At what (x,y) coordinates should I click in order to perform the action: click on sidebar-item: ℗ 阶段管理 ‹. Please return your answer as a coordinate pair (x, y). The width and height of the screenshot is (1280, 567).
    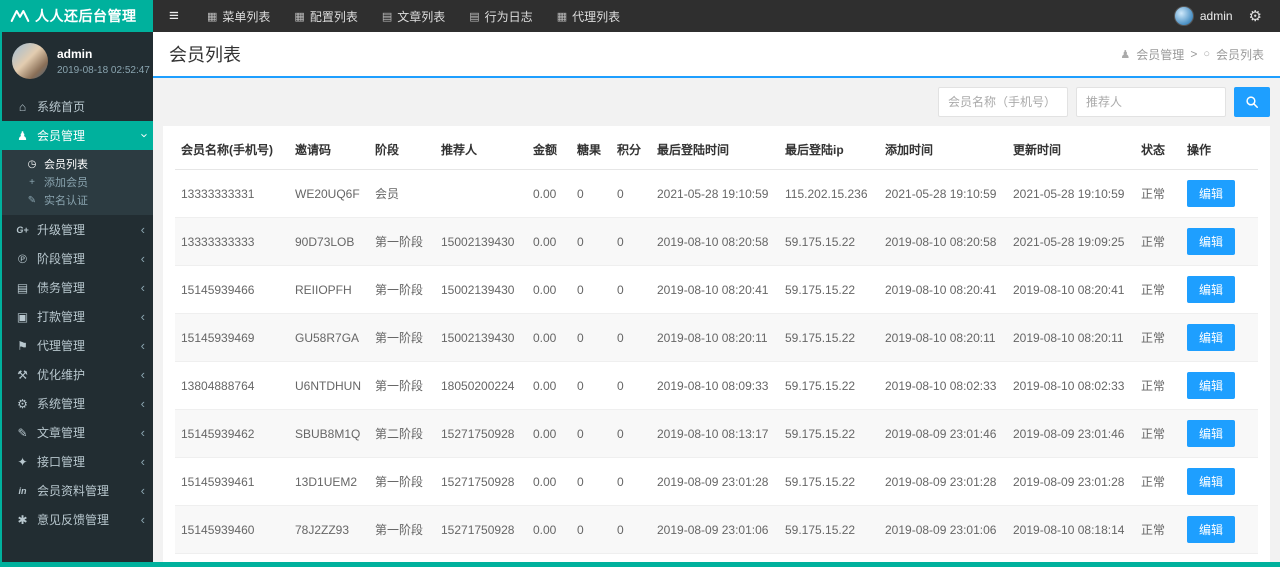
    Looking at the image, I should click on (77, 258).